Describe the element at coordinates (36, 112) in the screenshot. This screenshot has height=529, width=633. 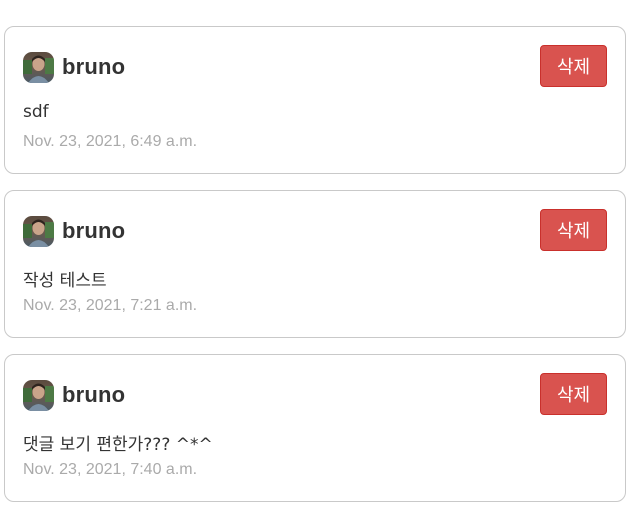
I see `comment-body: sdf` at that location.